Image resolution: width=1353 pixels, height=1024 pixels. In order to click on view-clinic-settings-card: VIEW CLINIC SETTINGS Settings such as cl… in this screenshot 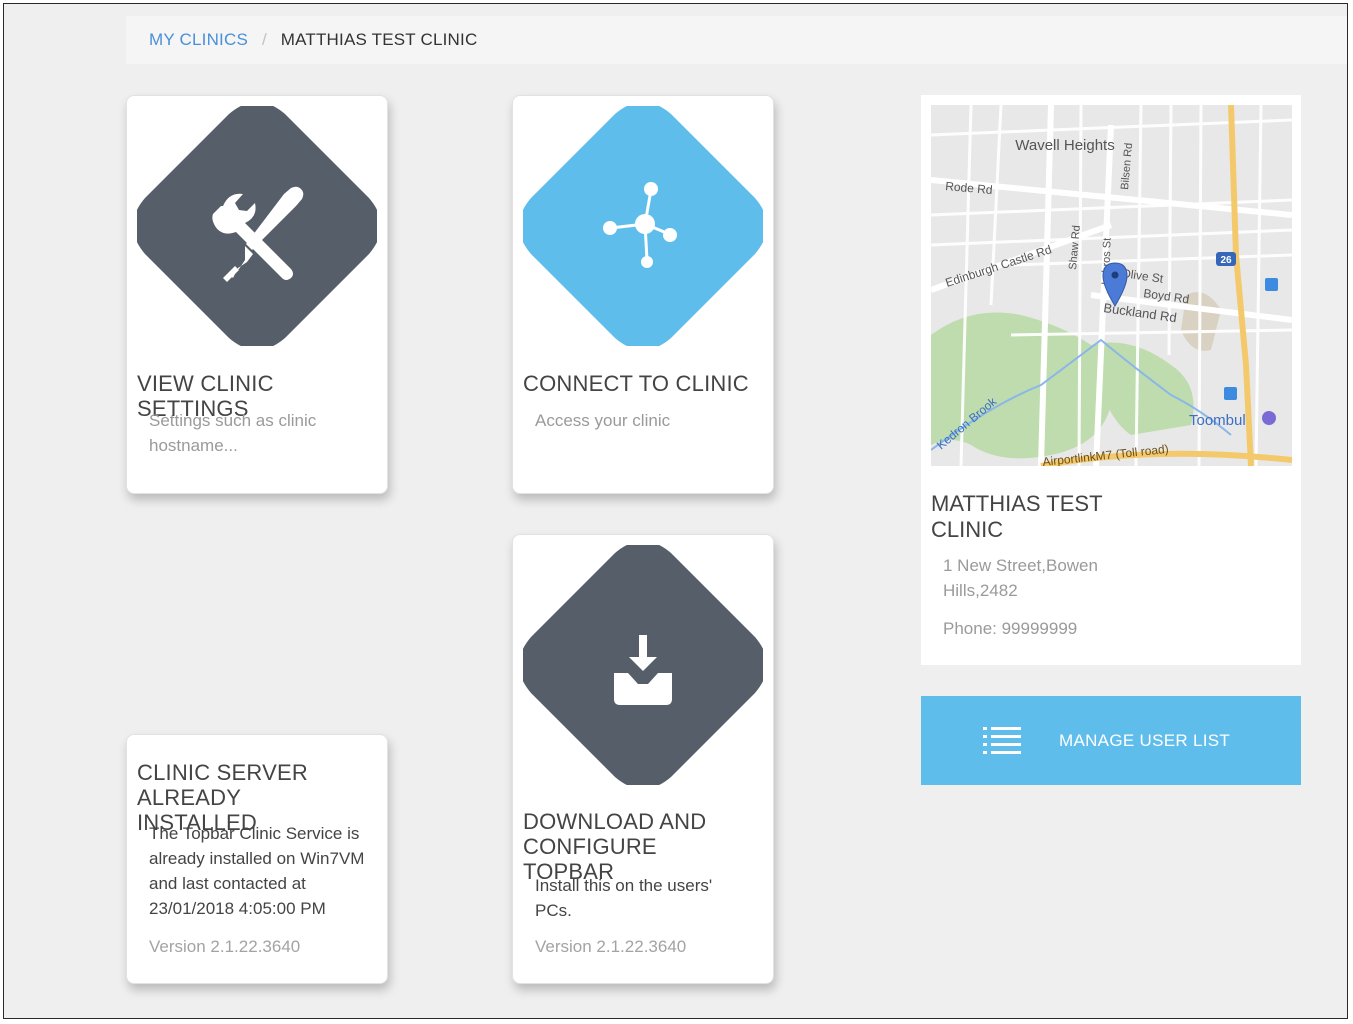, I will do `click(257, 294)`.